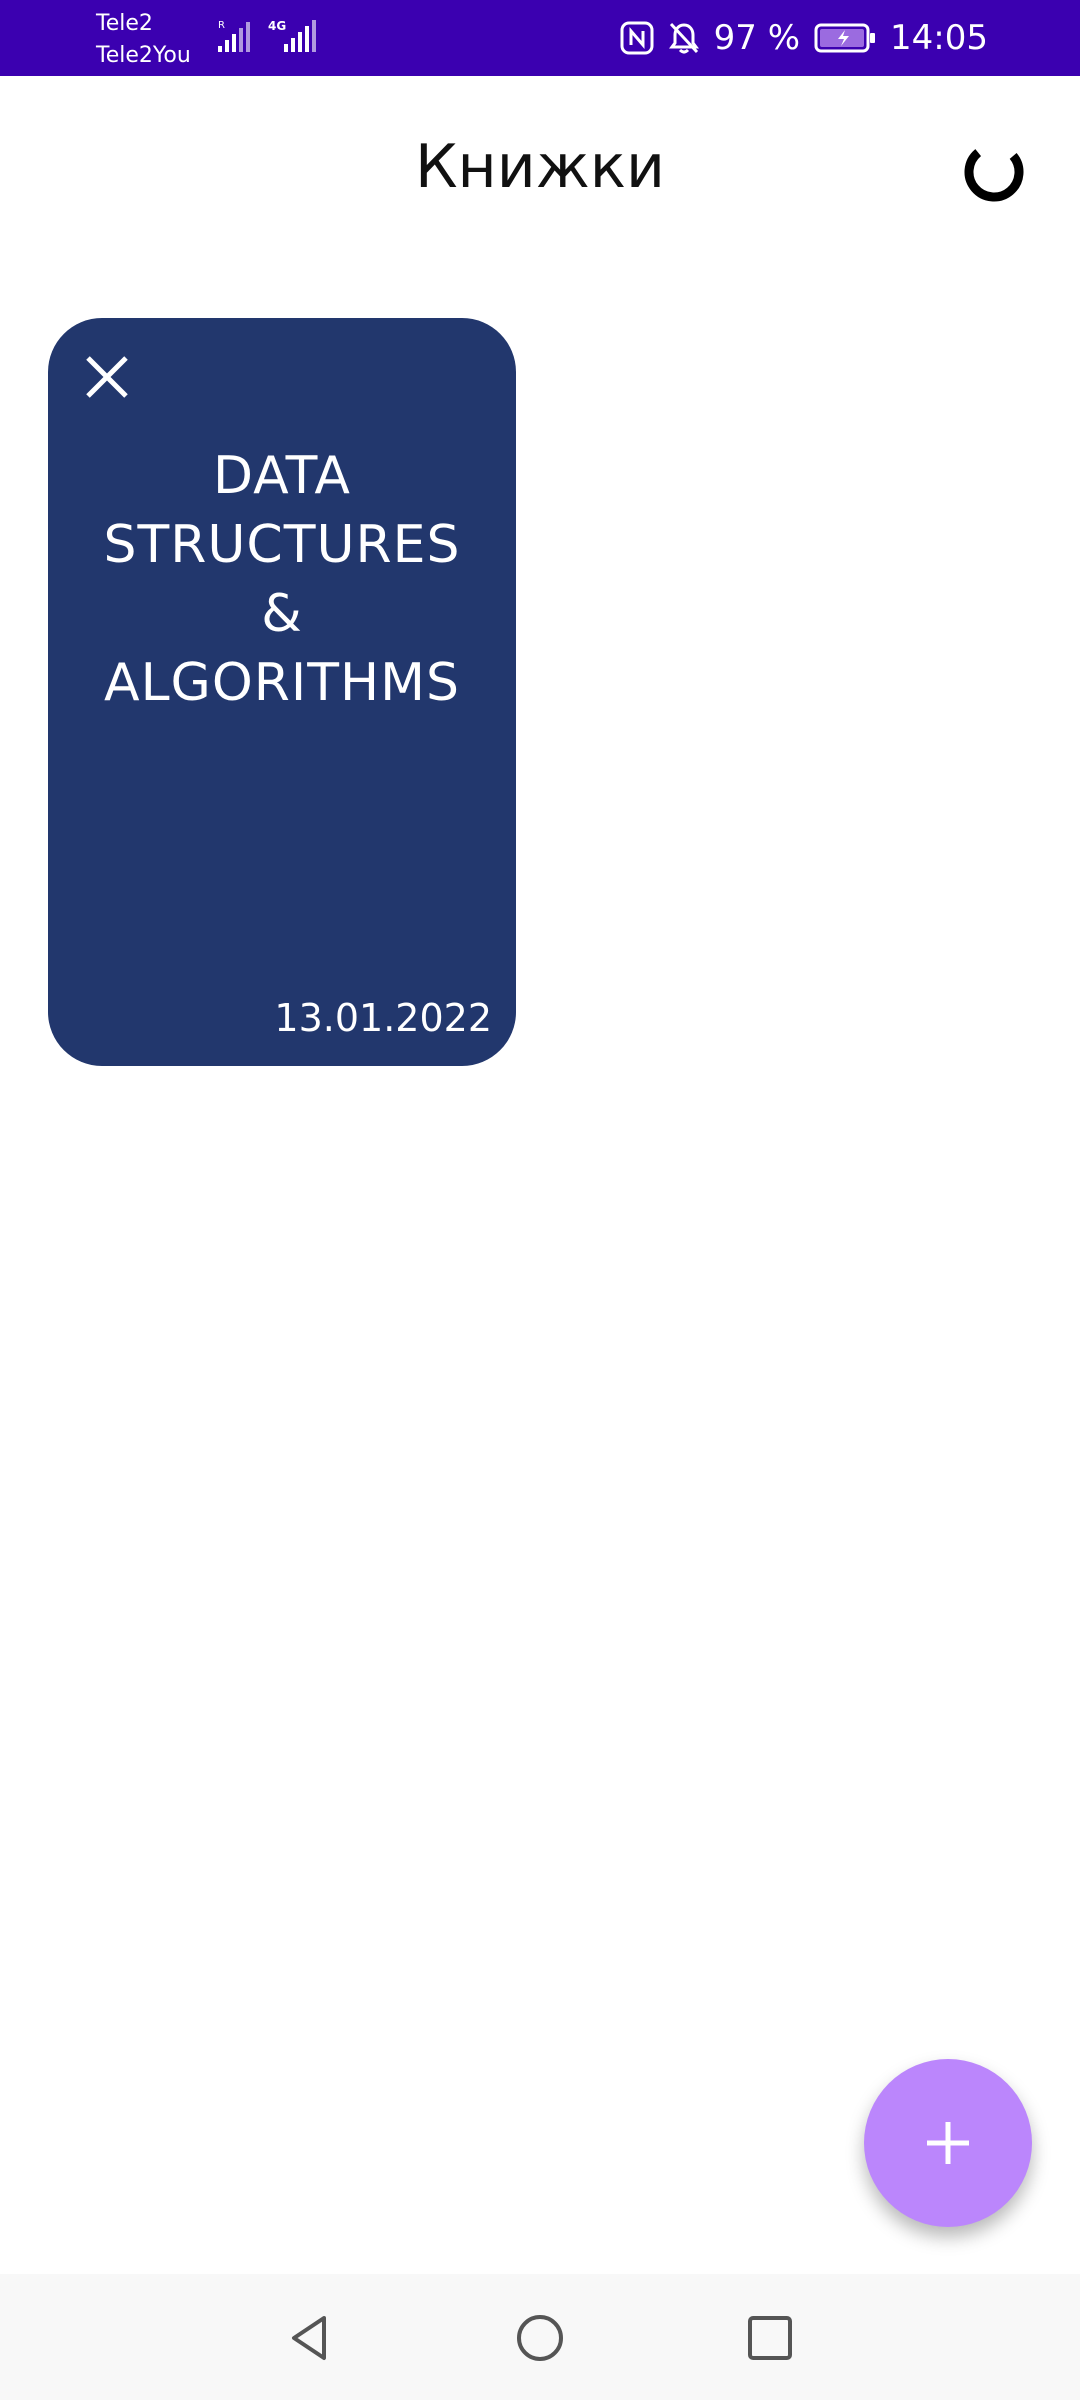  I want to click on svg-text: 4G, so click(277, 26).